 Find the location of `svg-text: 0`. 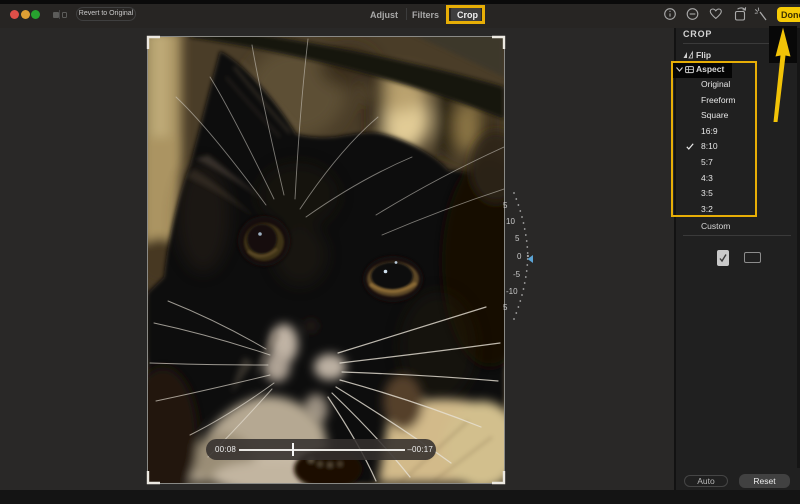

svg-text: 0 is located at coordinates (519, 256).